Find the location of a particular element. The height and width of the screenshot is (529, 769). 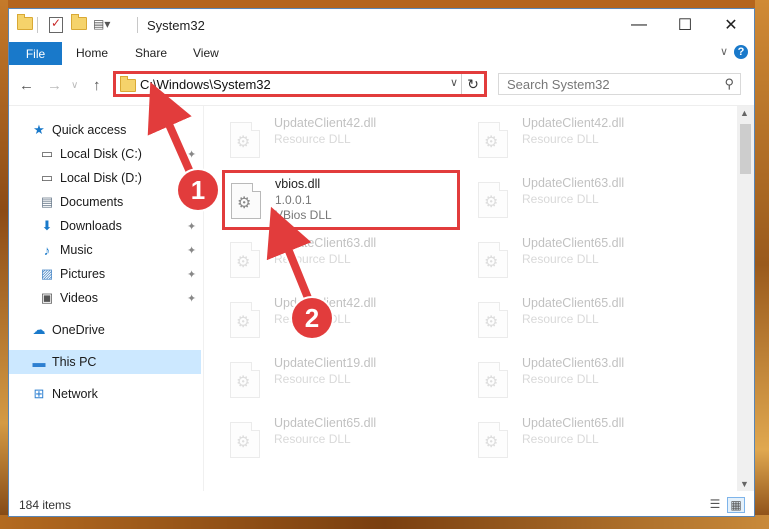

file-version: 1.0.0.1 is located at coordinates (293, 200).